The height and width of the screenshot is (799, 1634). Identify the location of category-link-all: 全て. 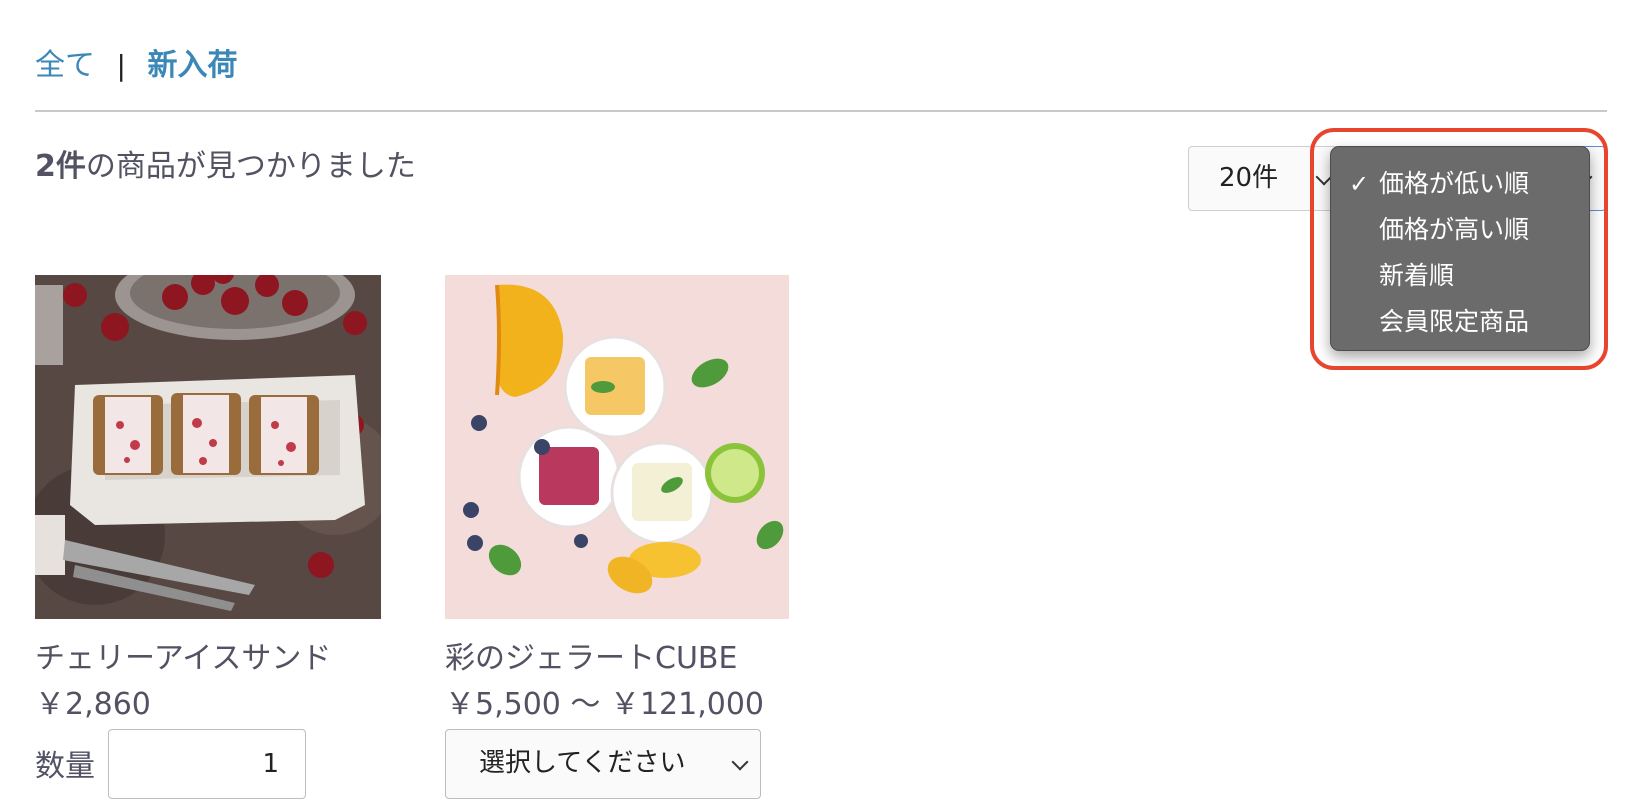
(65, 65).